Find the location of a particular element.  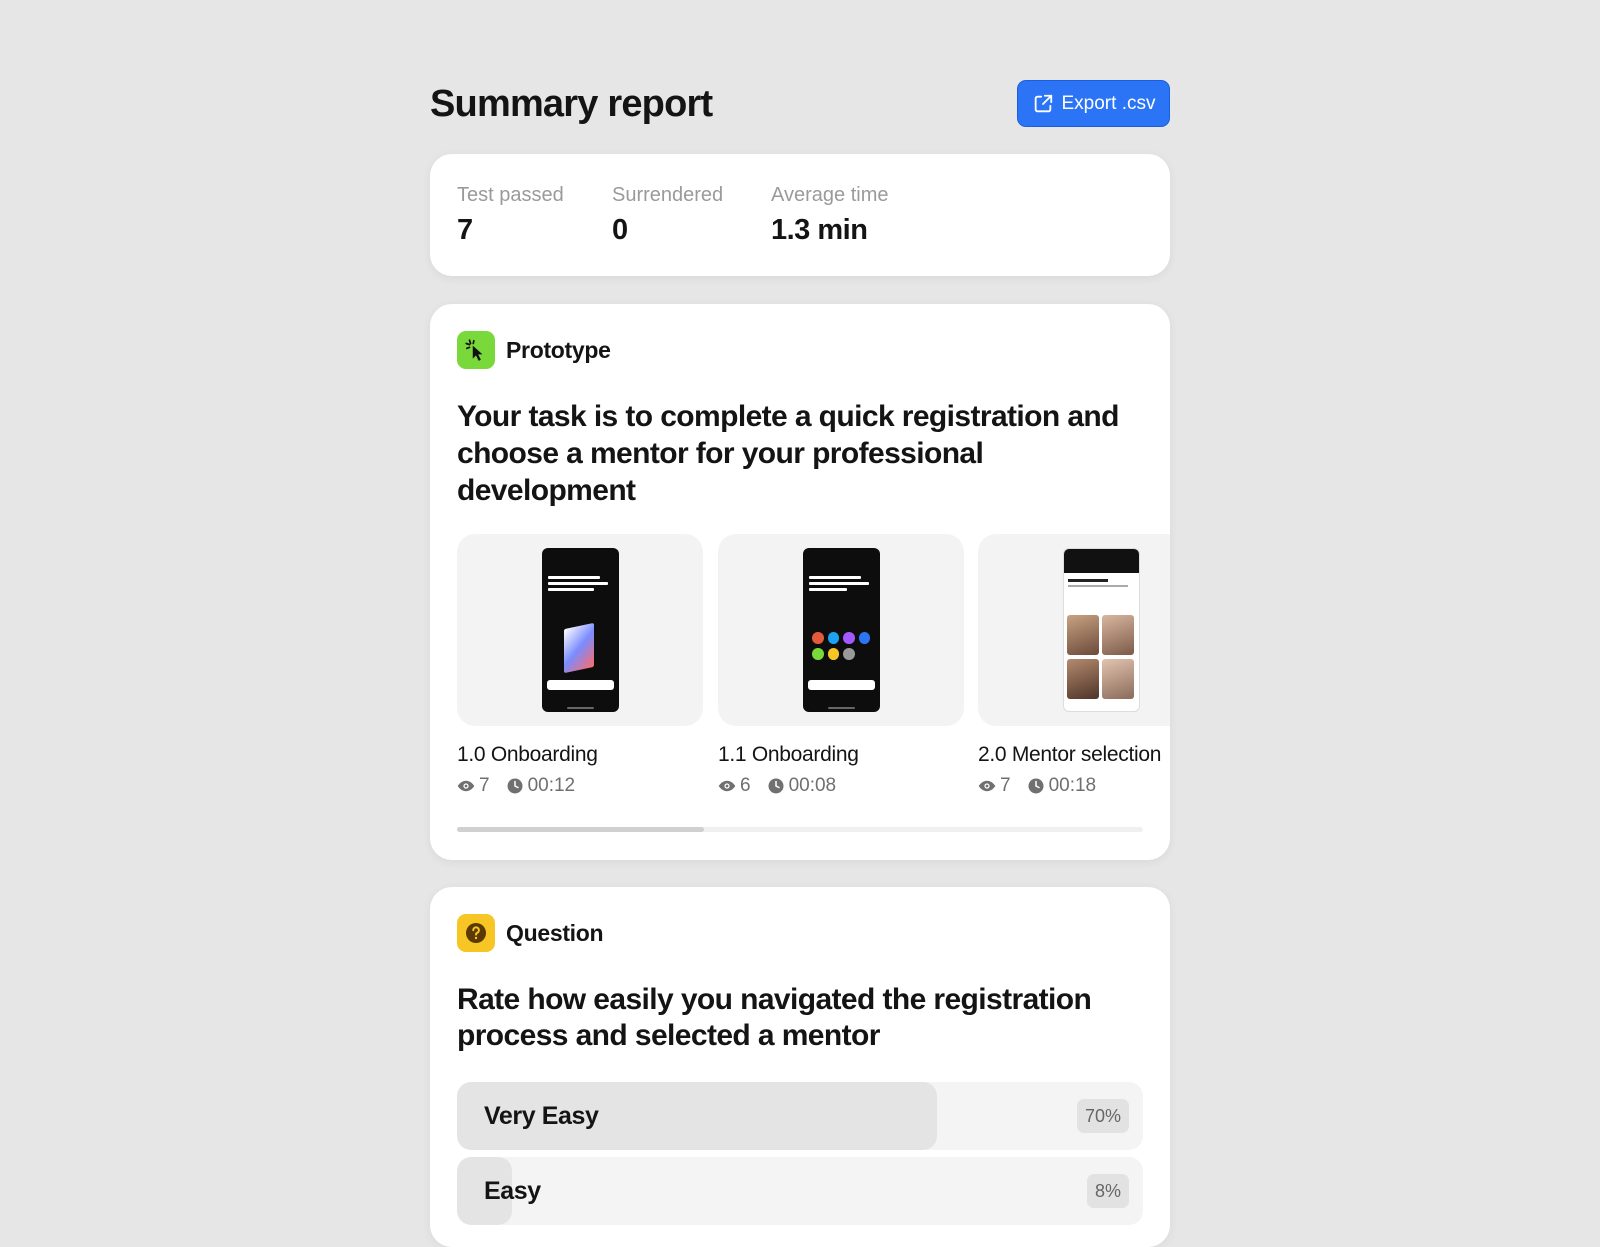

stat-surrendered: Surrendered 0 is located at coordinates (667, 214).